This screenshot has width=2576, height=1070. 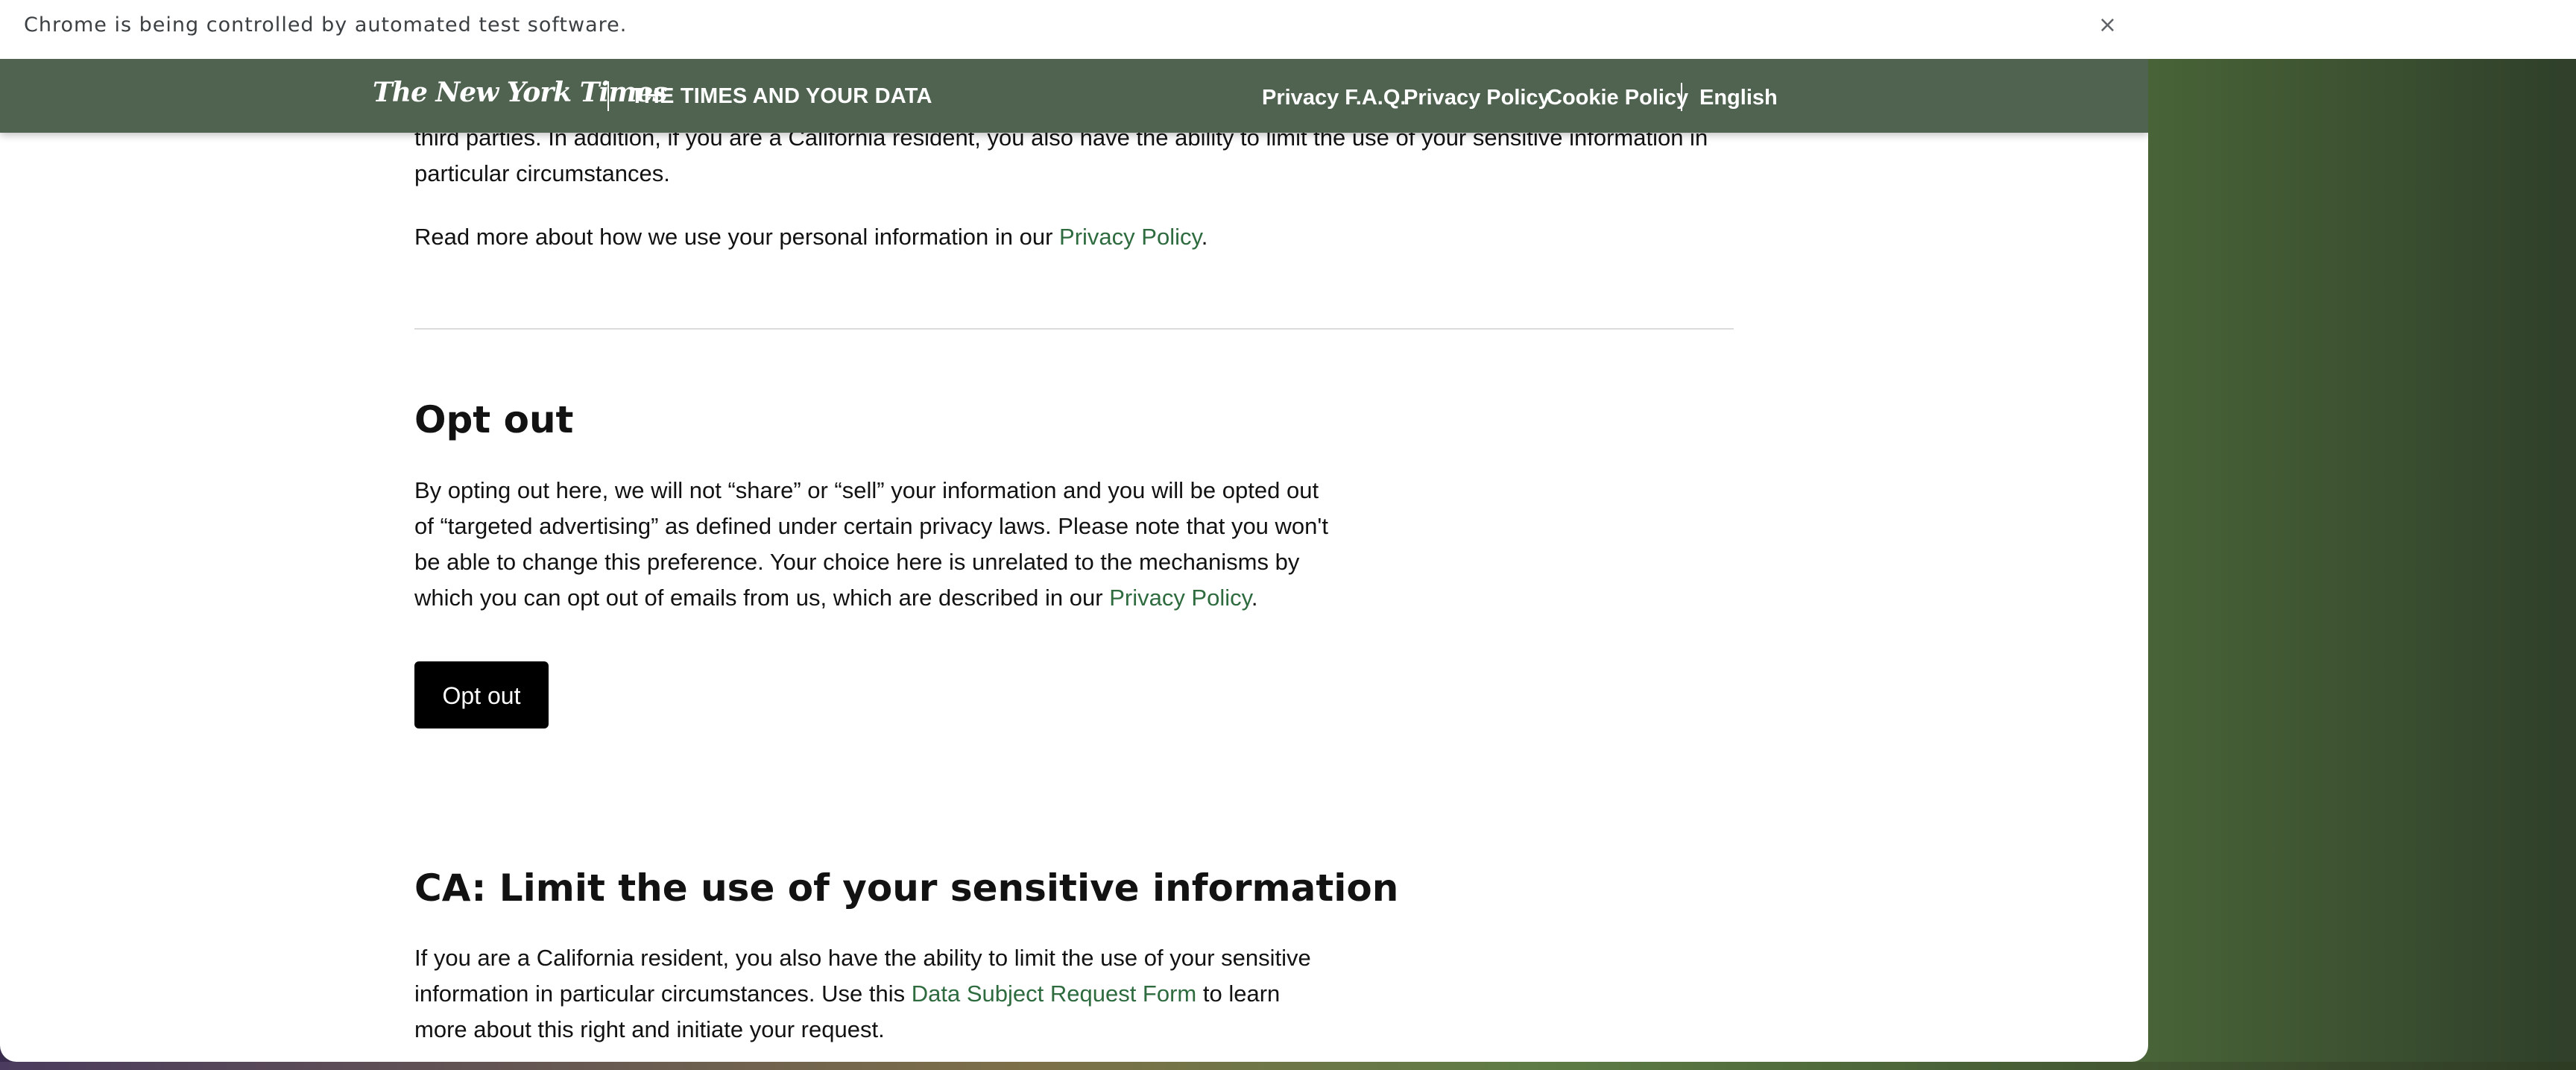 What do you see at coordinates (1074, 329) in the screenshot?
I see `section-divider` at bounding box center [1074, 329].